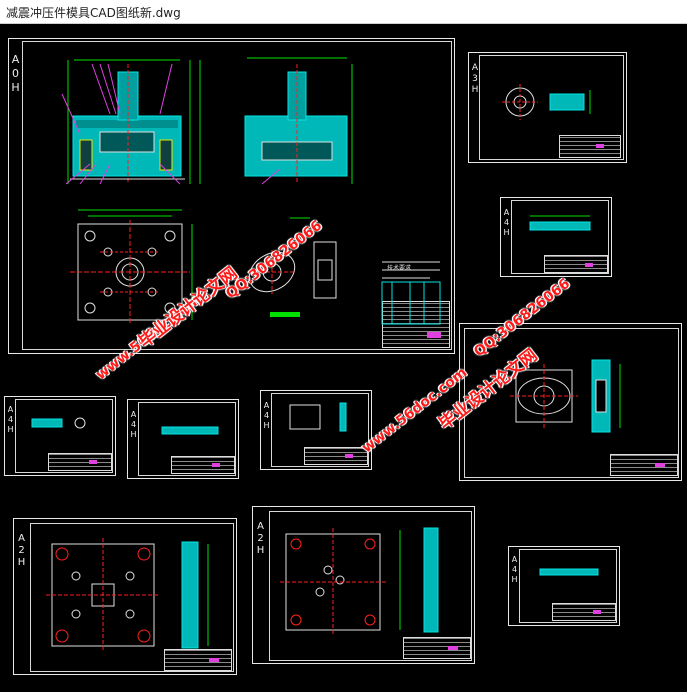  What do you see at coordinates (546, 102) in the screenshot?
I see `a3h-part` at bounding box center [546, 102].